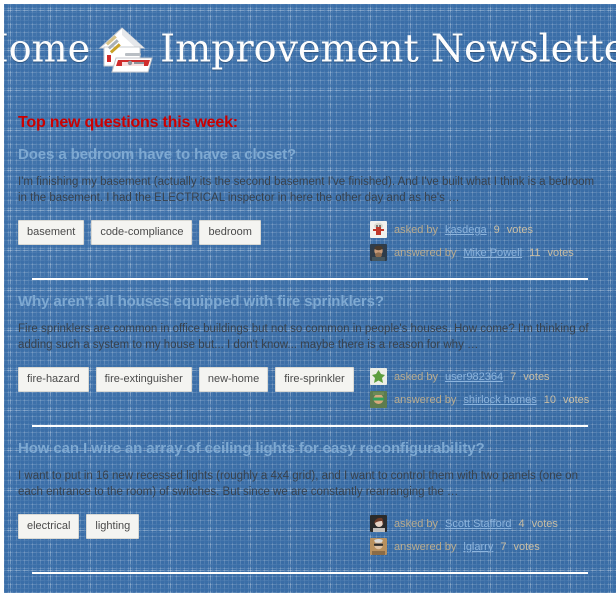  I want to click on tag: fire-hazard, so click(53, 379).